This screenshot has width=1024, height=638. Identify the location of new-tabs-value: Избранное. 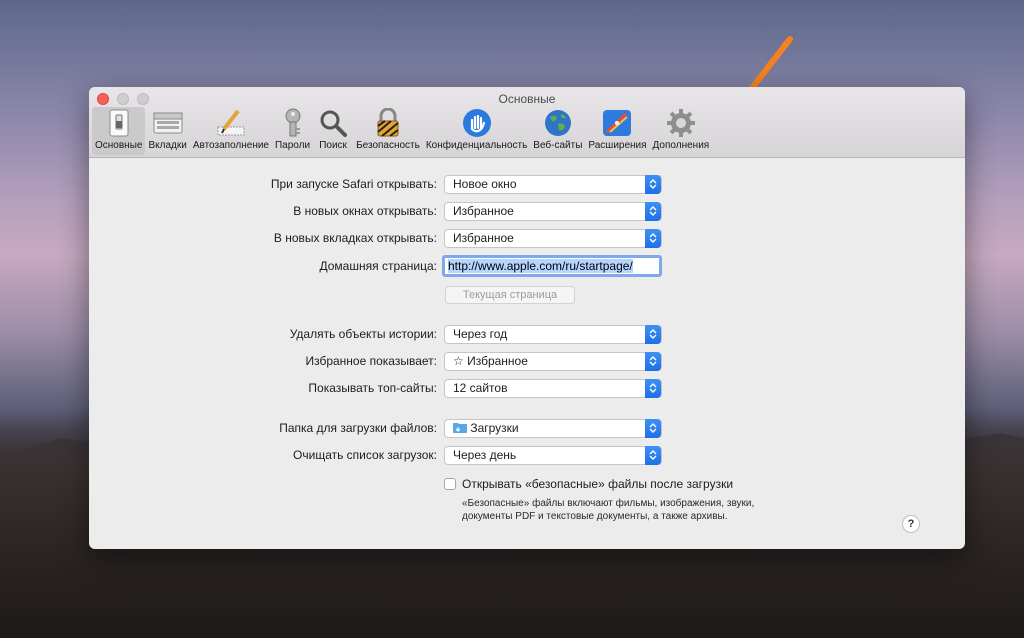
(483, 238).